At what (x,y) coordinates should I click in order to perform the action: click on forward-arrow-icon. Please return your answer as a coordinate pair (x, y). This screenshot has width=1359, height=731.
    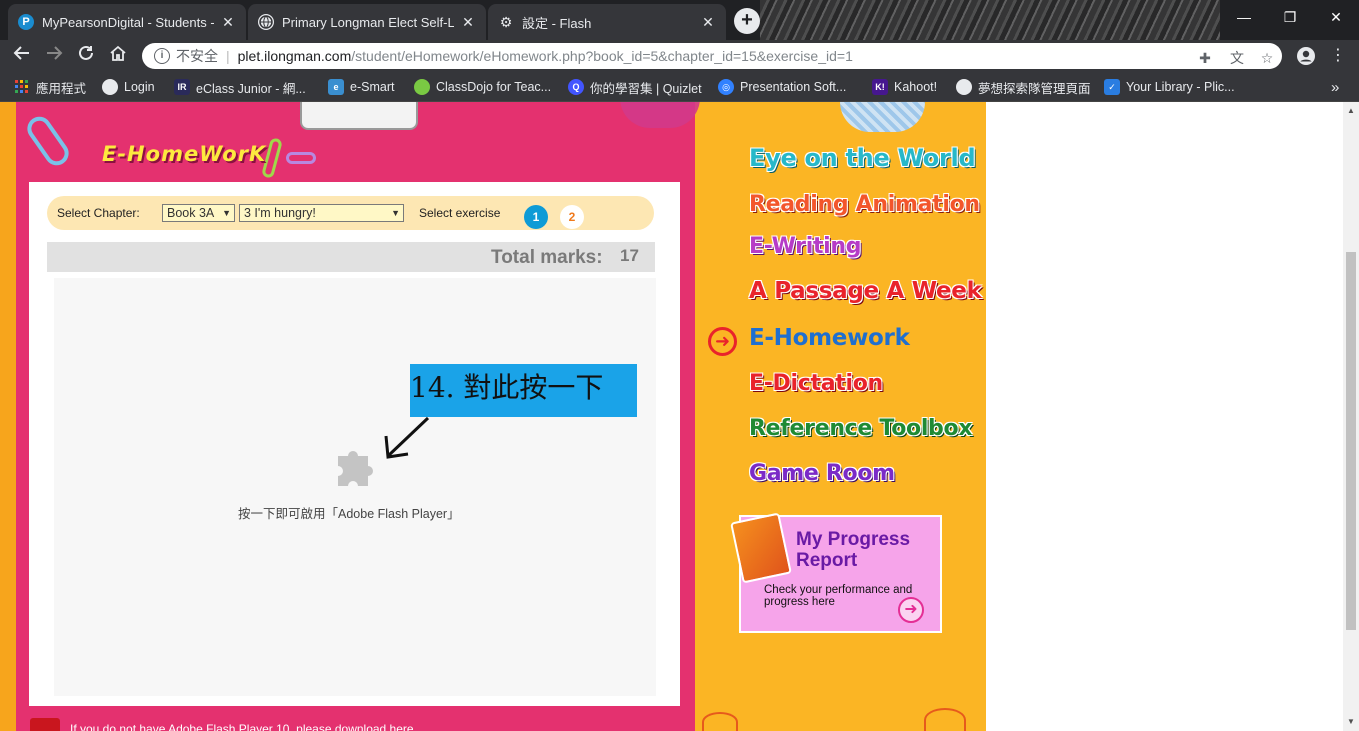
    Looking at the image, I should click on (55, 53).